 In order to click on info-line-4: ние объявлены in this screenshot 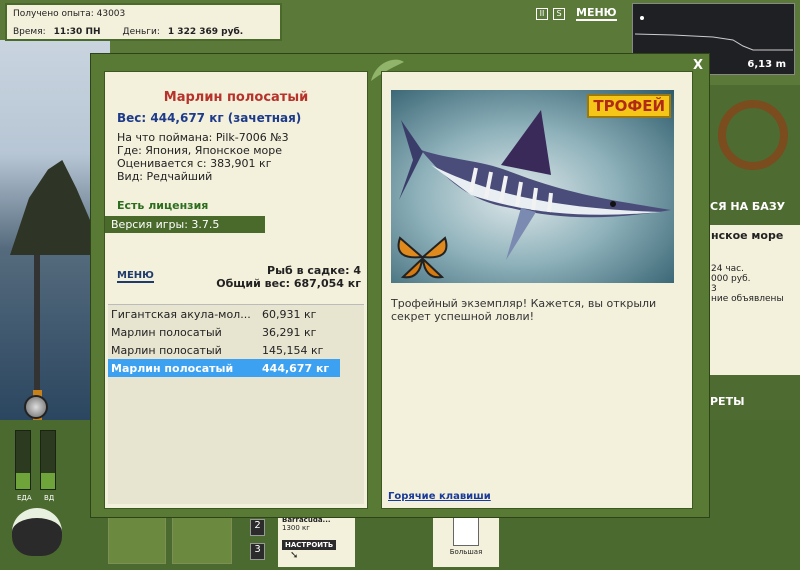, I will do `click(747, 299)`.